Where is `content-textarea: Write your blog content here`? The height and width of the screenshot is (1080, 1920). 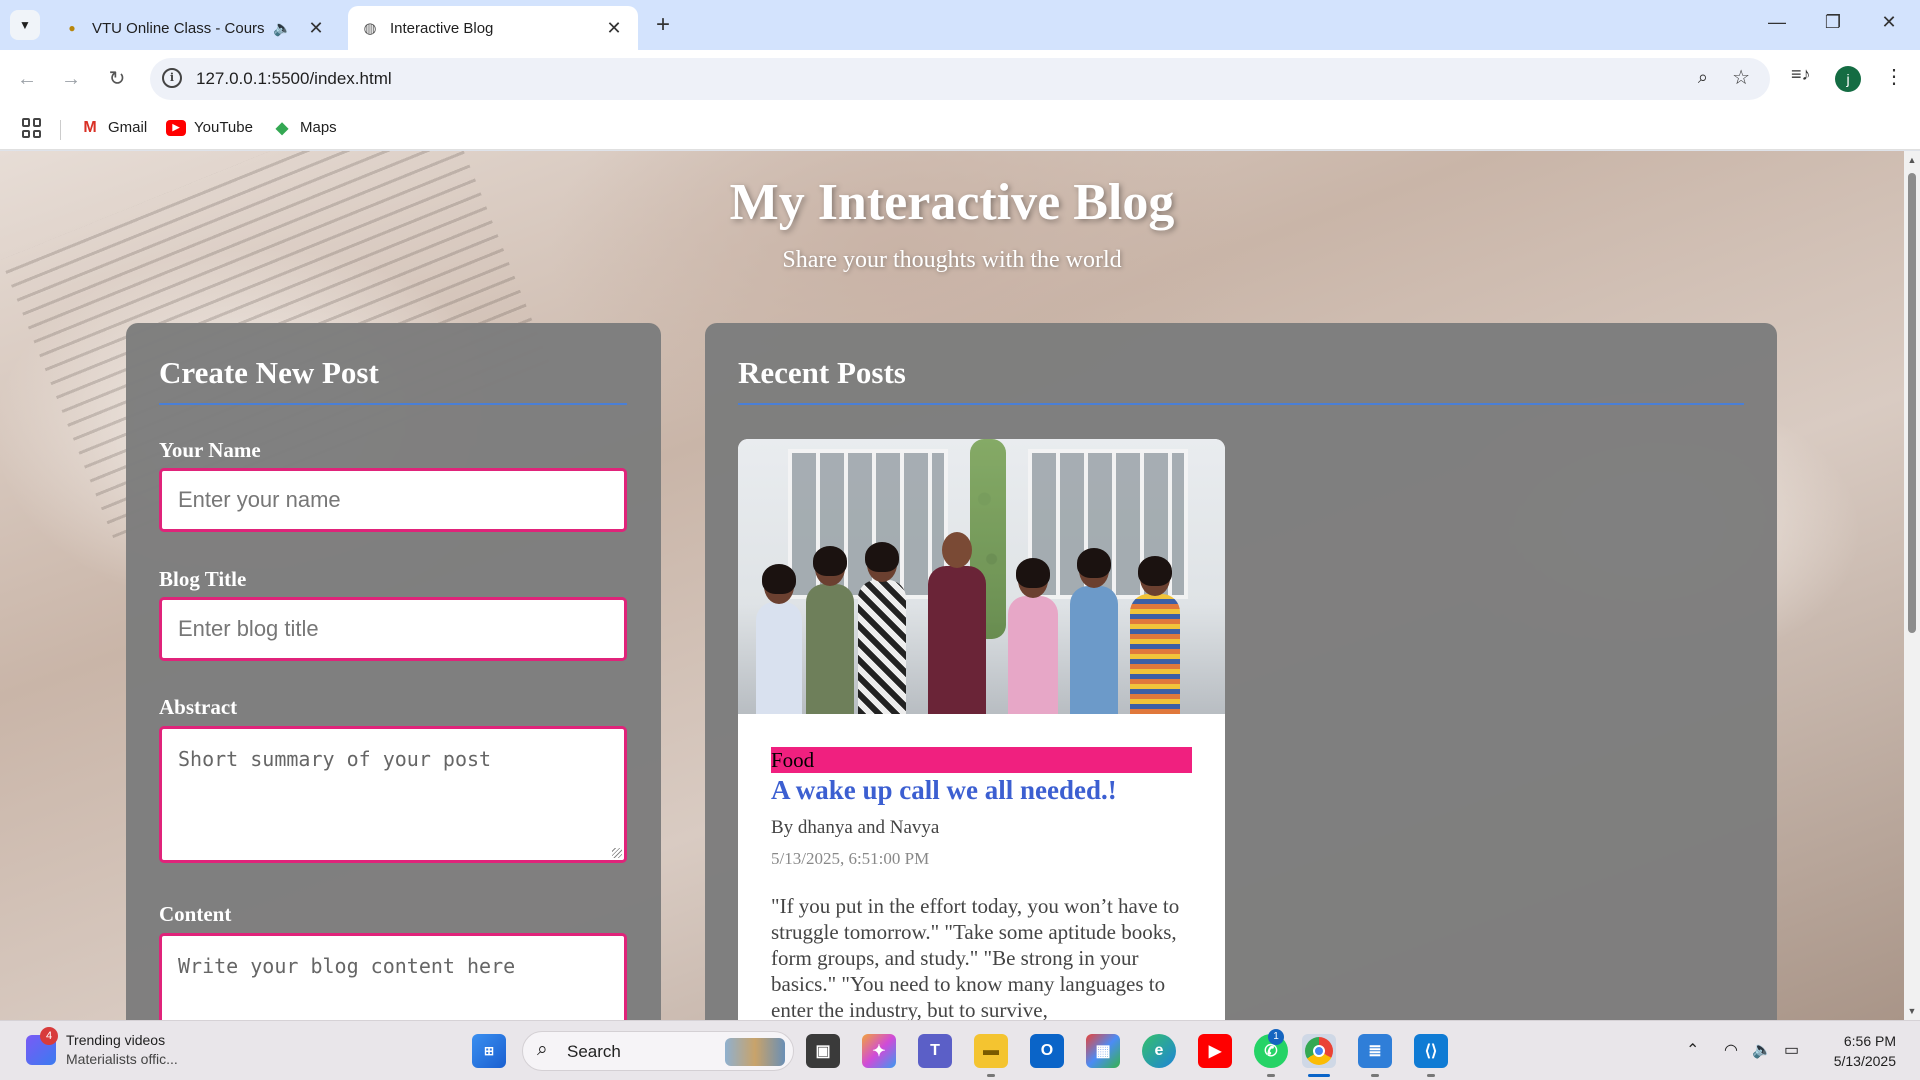
content-textarea: Write your blog content here is located at coordinates (393, 976).